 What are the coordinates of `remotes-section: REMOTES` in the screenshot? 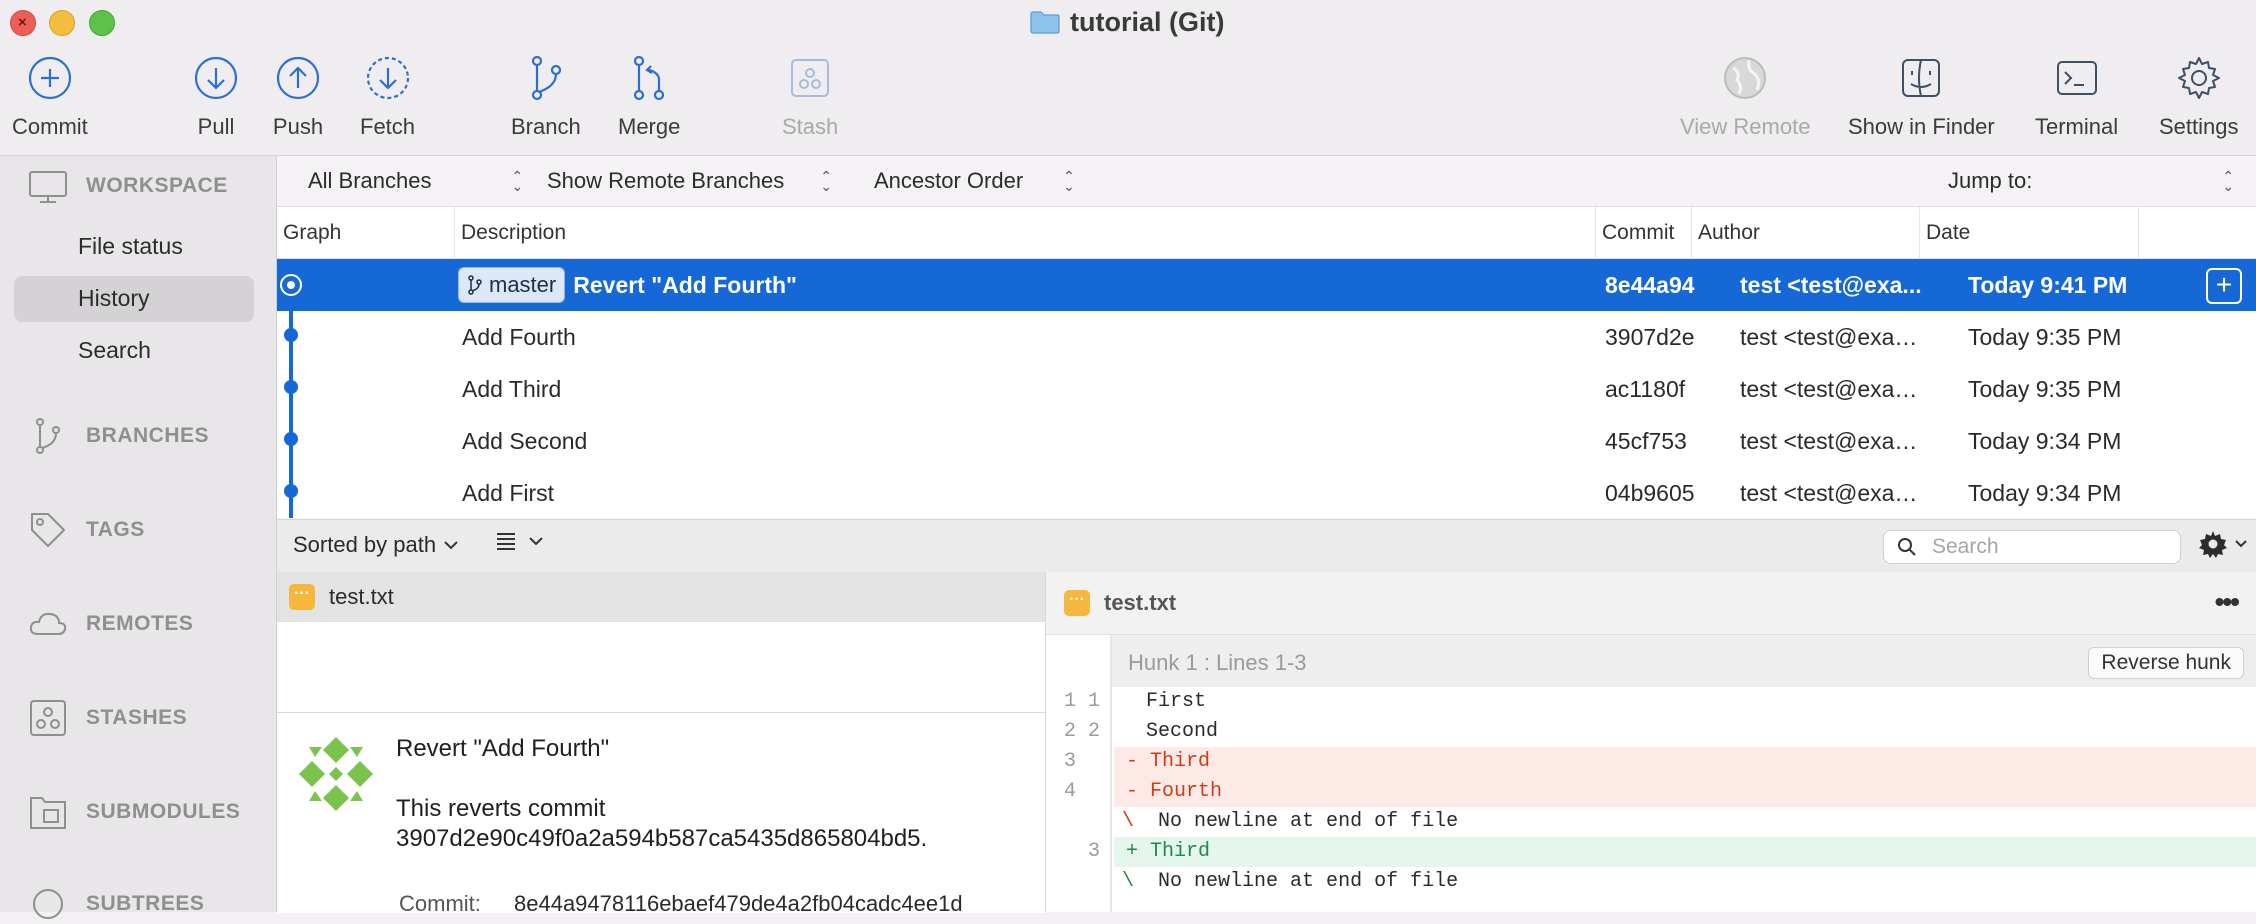 It's located at (110, 624).